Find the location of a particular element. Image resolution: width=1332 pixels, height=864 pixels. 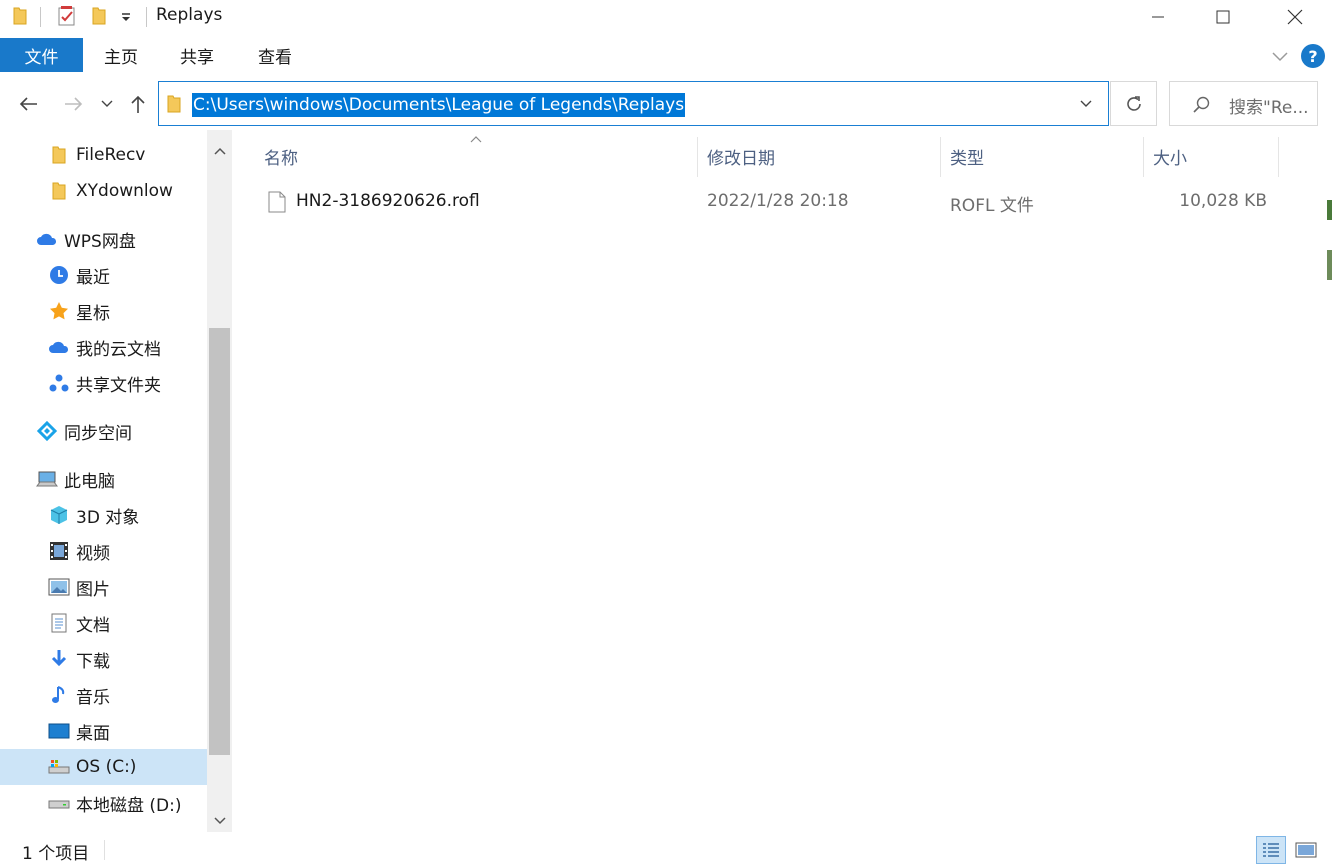

sort-ascending-icon is located at coordinates (476, 139).